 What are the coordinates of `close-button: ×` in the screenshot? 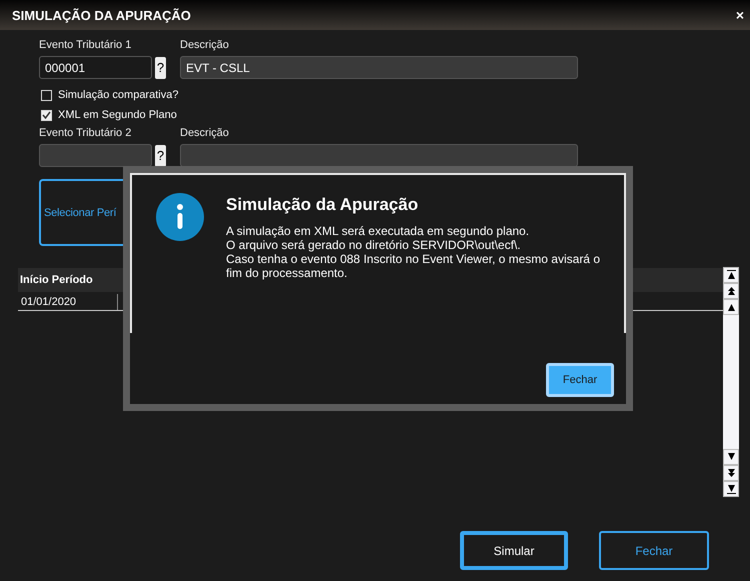 It's located at (740, 15).